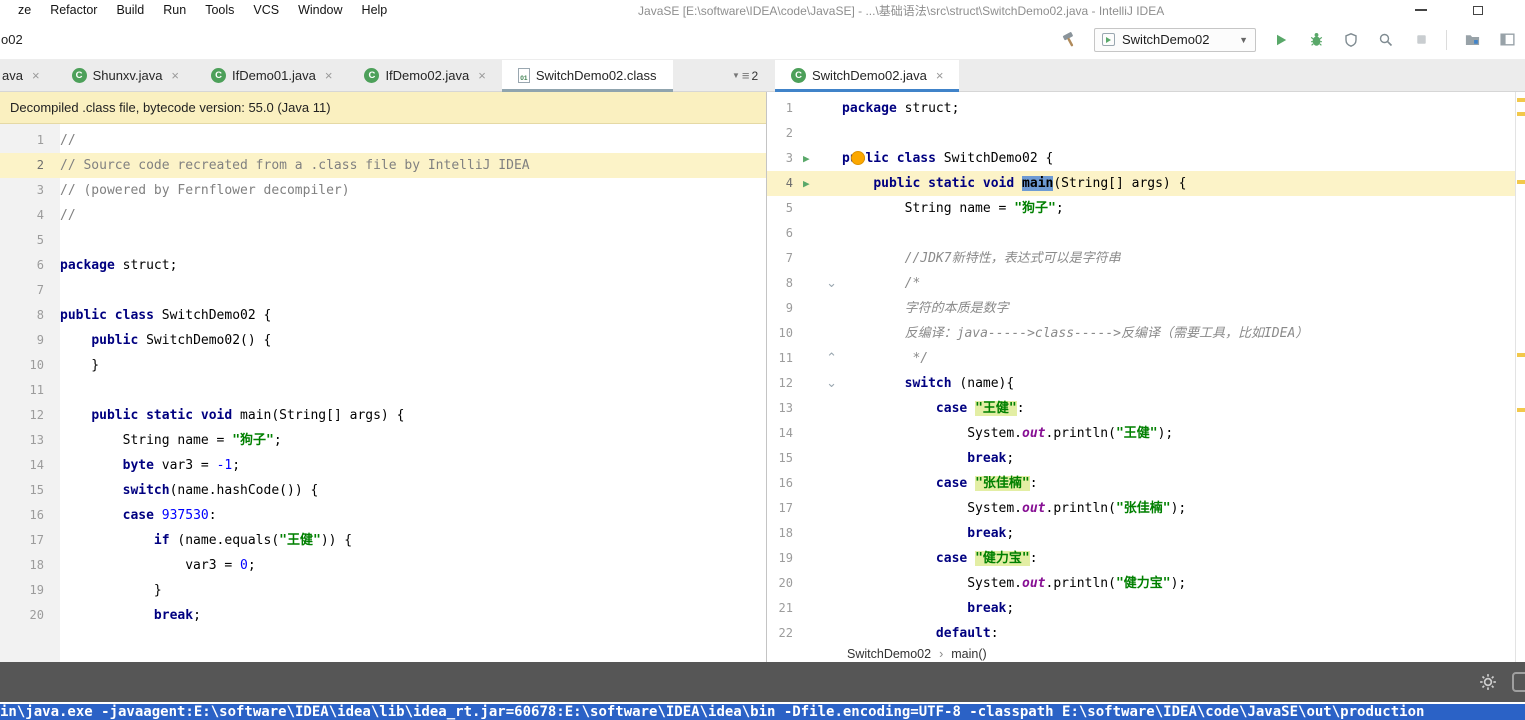  Describe the element at coordinates (1146, 283) in the screenshot. I see `code-line: 8 ⌄ /*` at that location.